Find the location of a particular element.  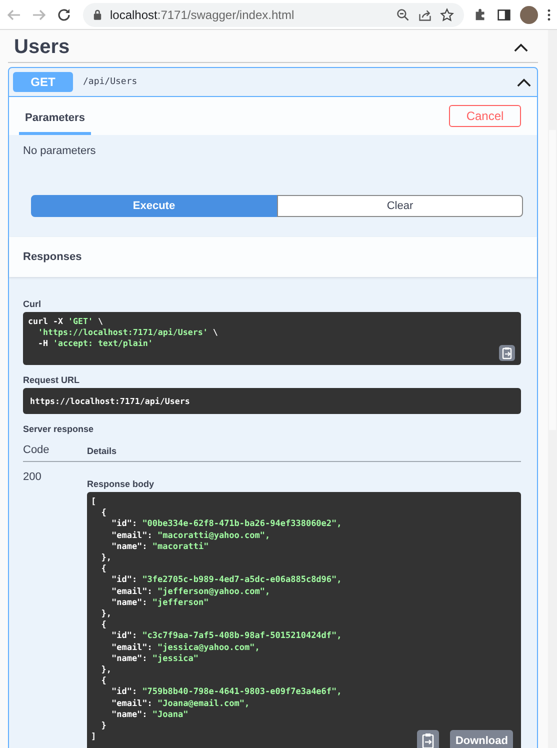

clear-button: Clear is located at coordinates (400, 206).